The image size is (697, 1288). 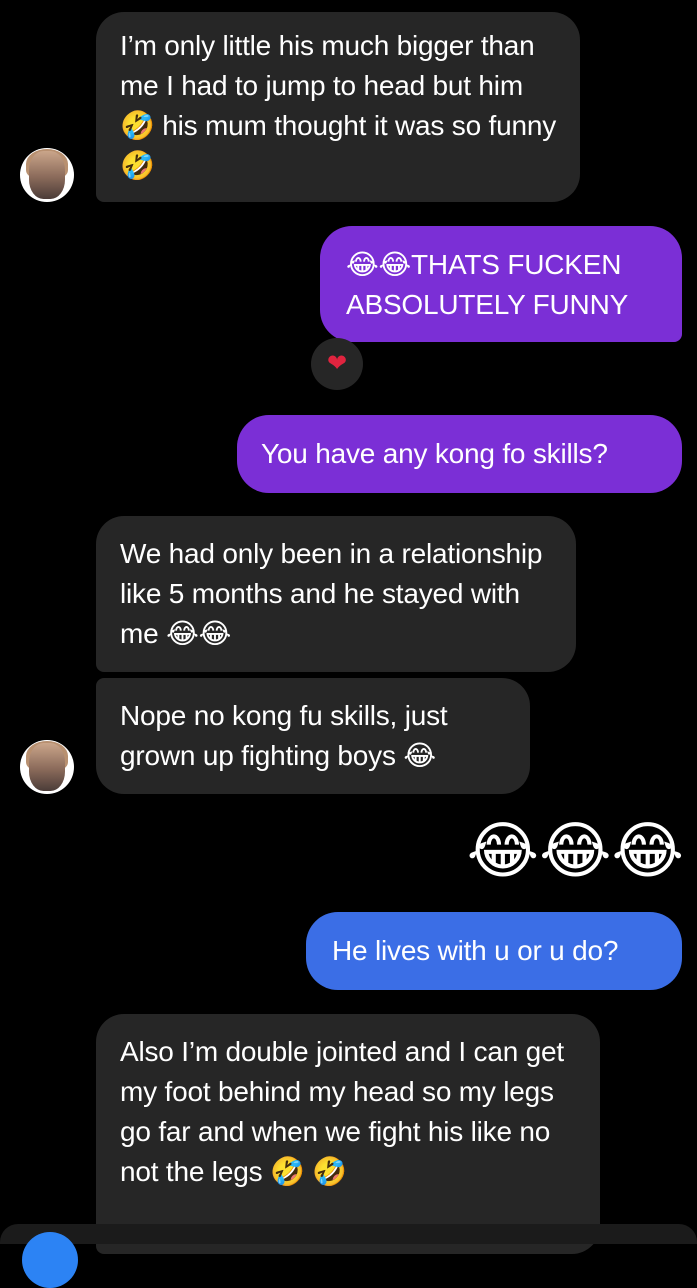 I want to click on reaction-heart: ❤, so click(x=337, y=364).